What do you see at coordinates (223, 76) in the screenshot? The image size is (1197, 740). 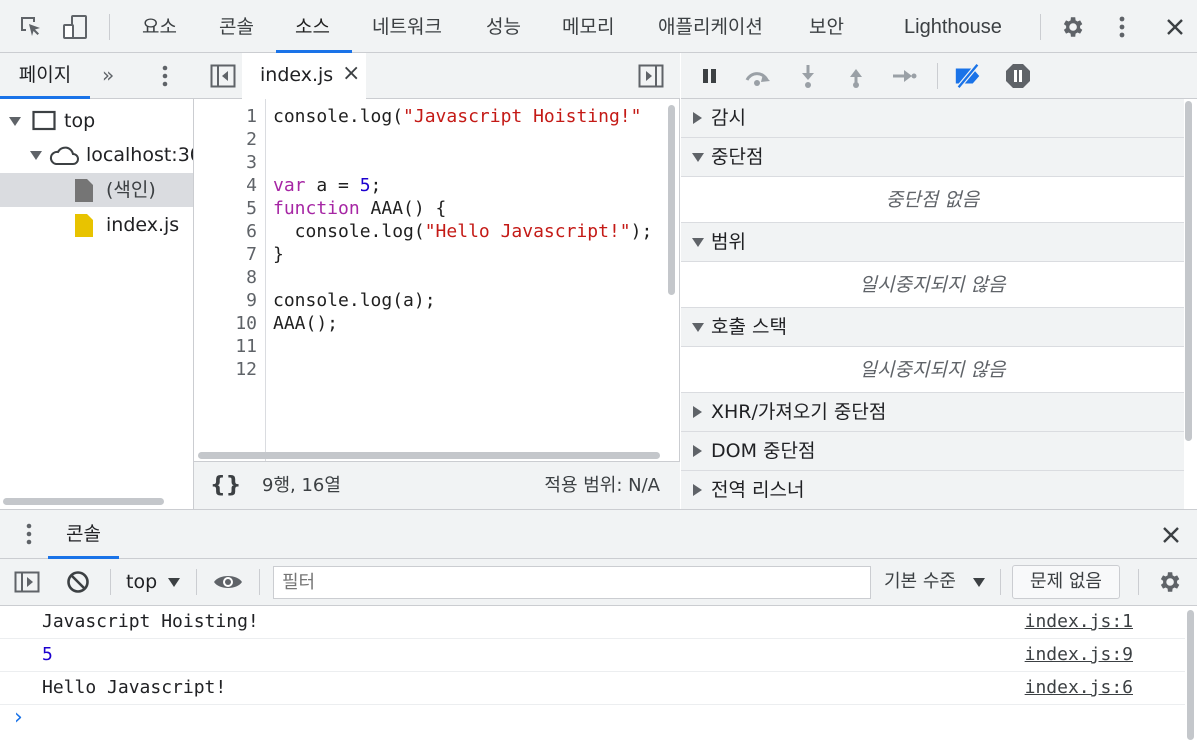 I see `toggle-navigator-icon` at bounding box center [223, 76].